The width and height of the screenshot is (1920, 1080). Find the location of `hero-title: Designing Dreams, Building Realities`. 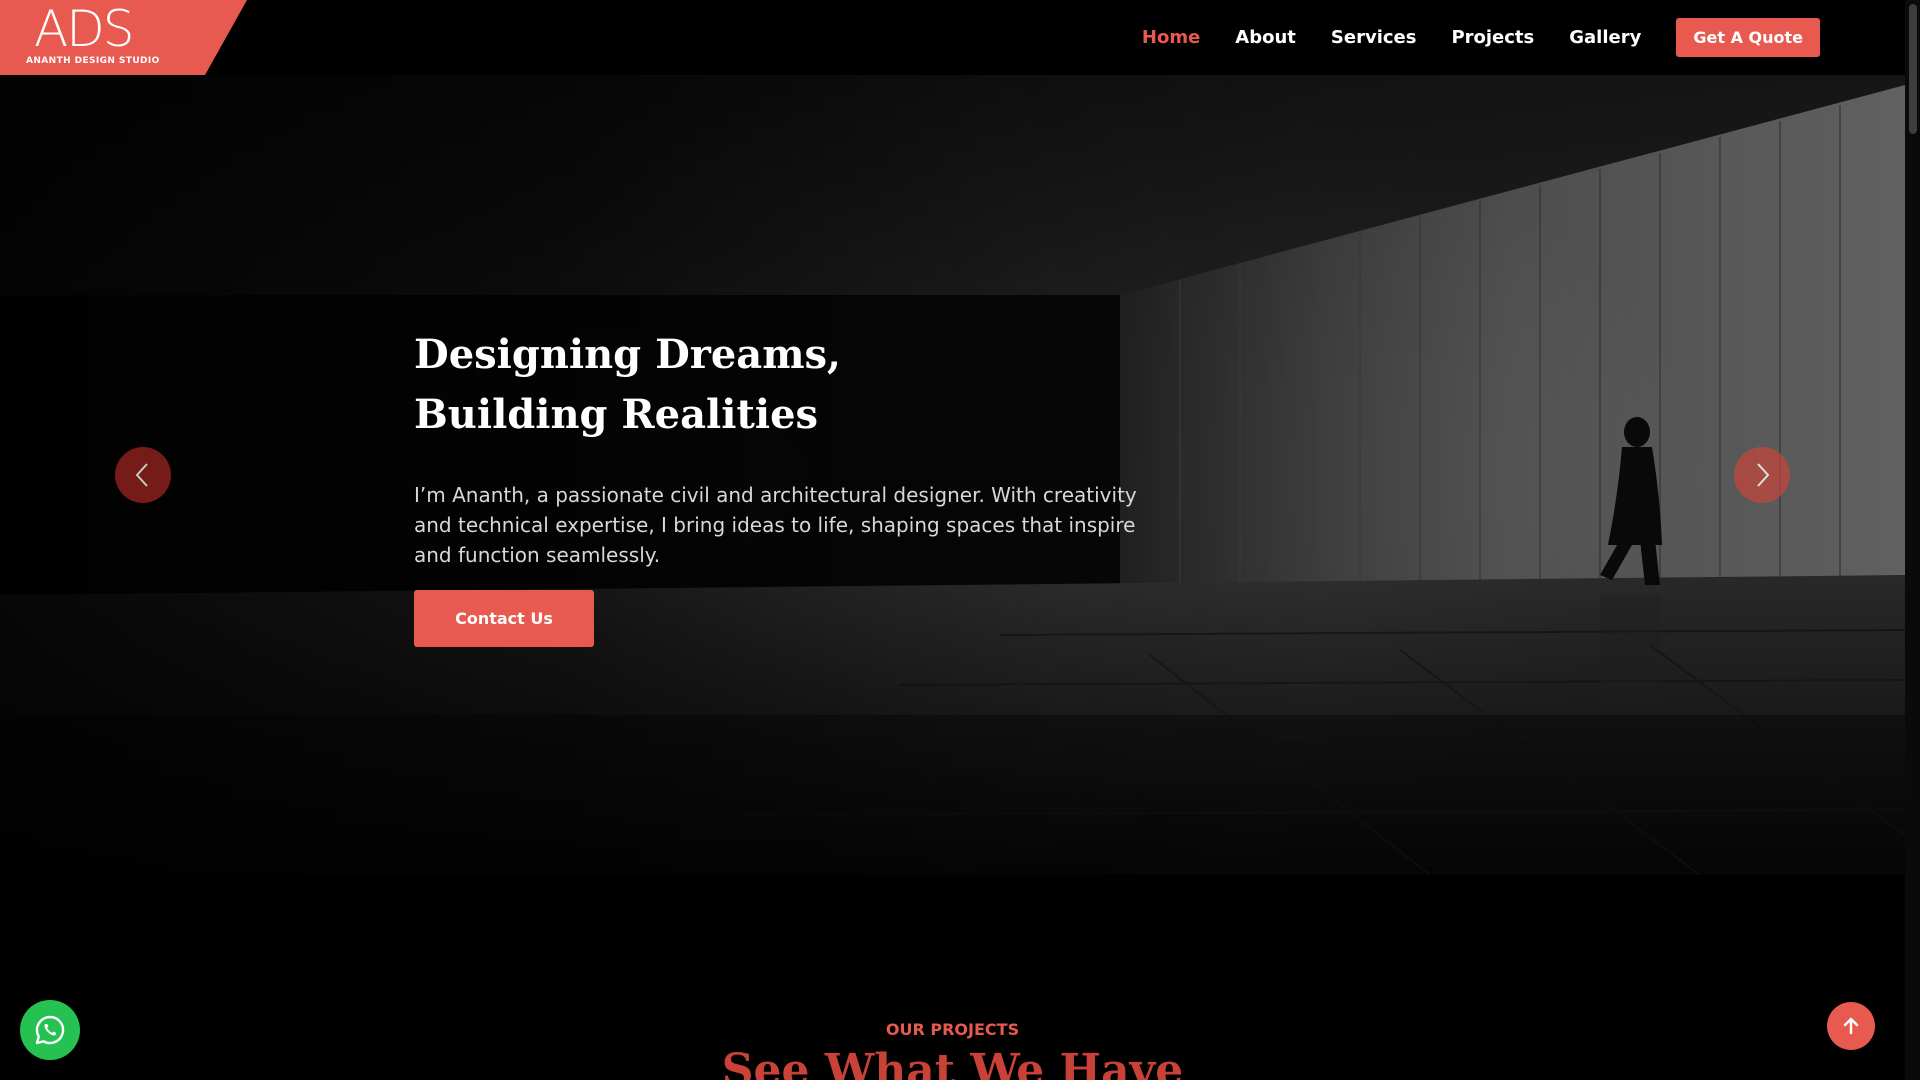

hero-title: Designing Dreams, Building Realities is located at coordinates (784, 385).